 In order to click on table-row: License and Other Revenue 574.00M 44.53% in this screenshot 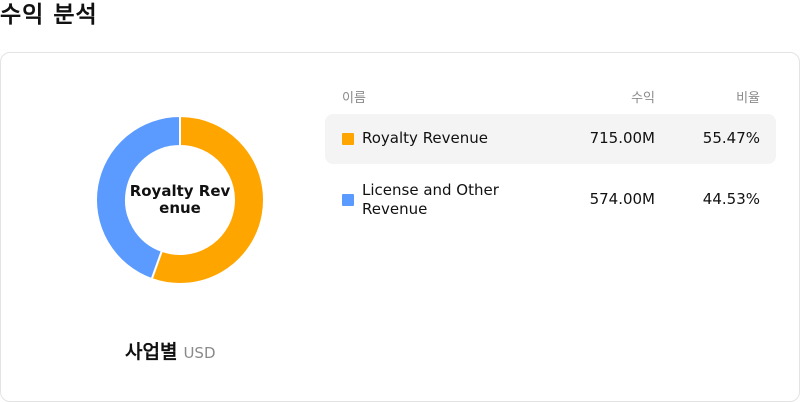, I will do `click(550, 199)`.